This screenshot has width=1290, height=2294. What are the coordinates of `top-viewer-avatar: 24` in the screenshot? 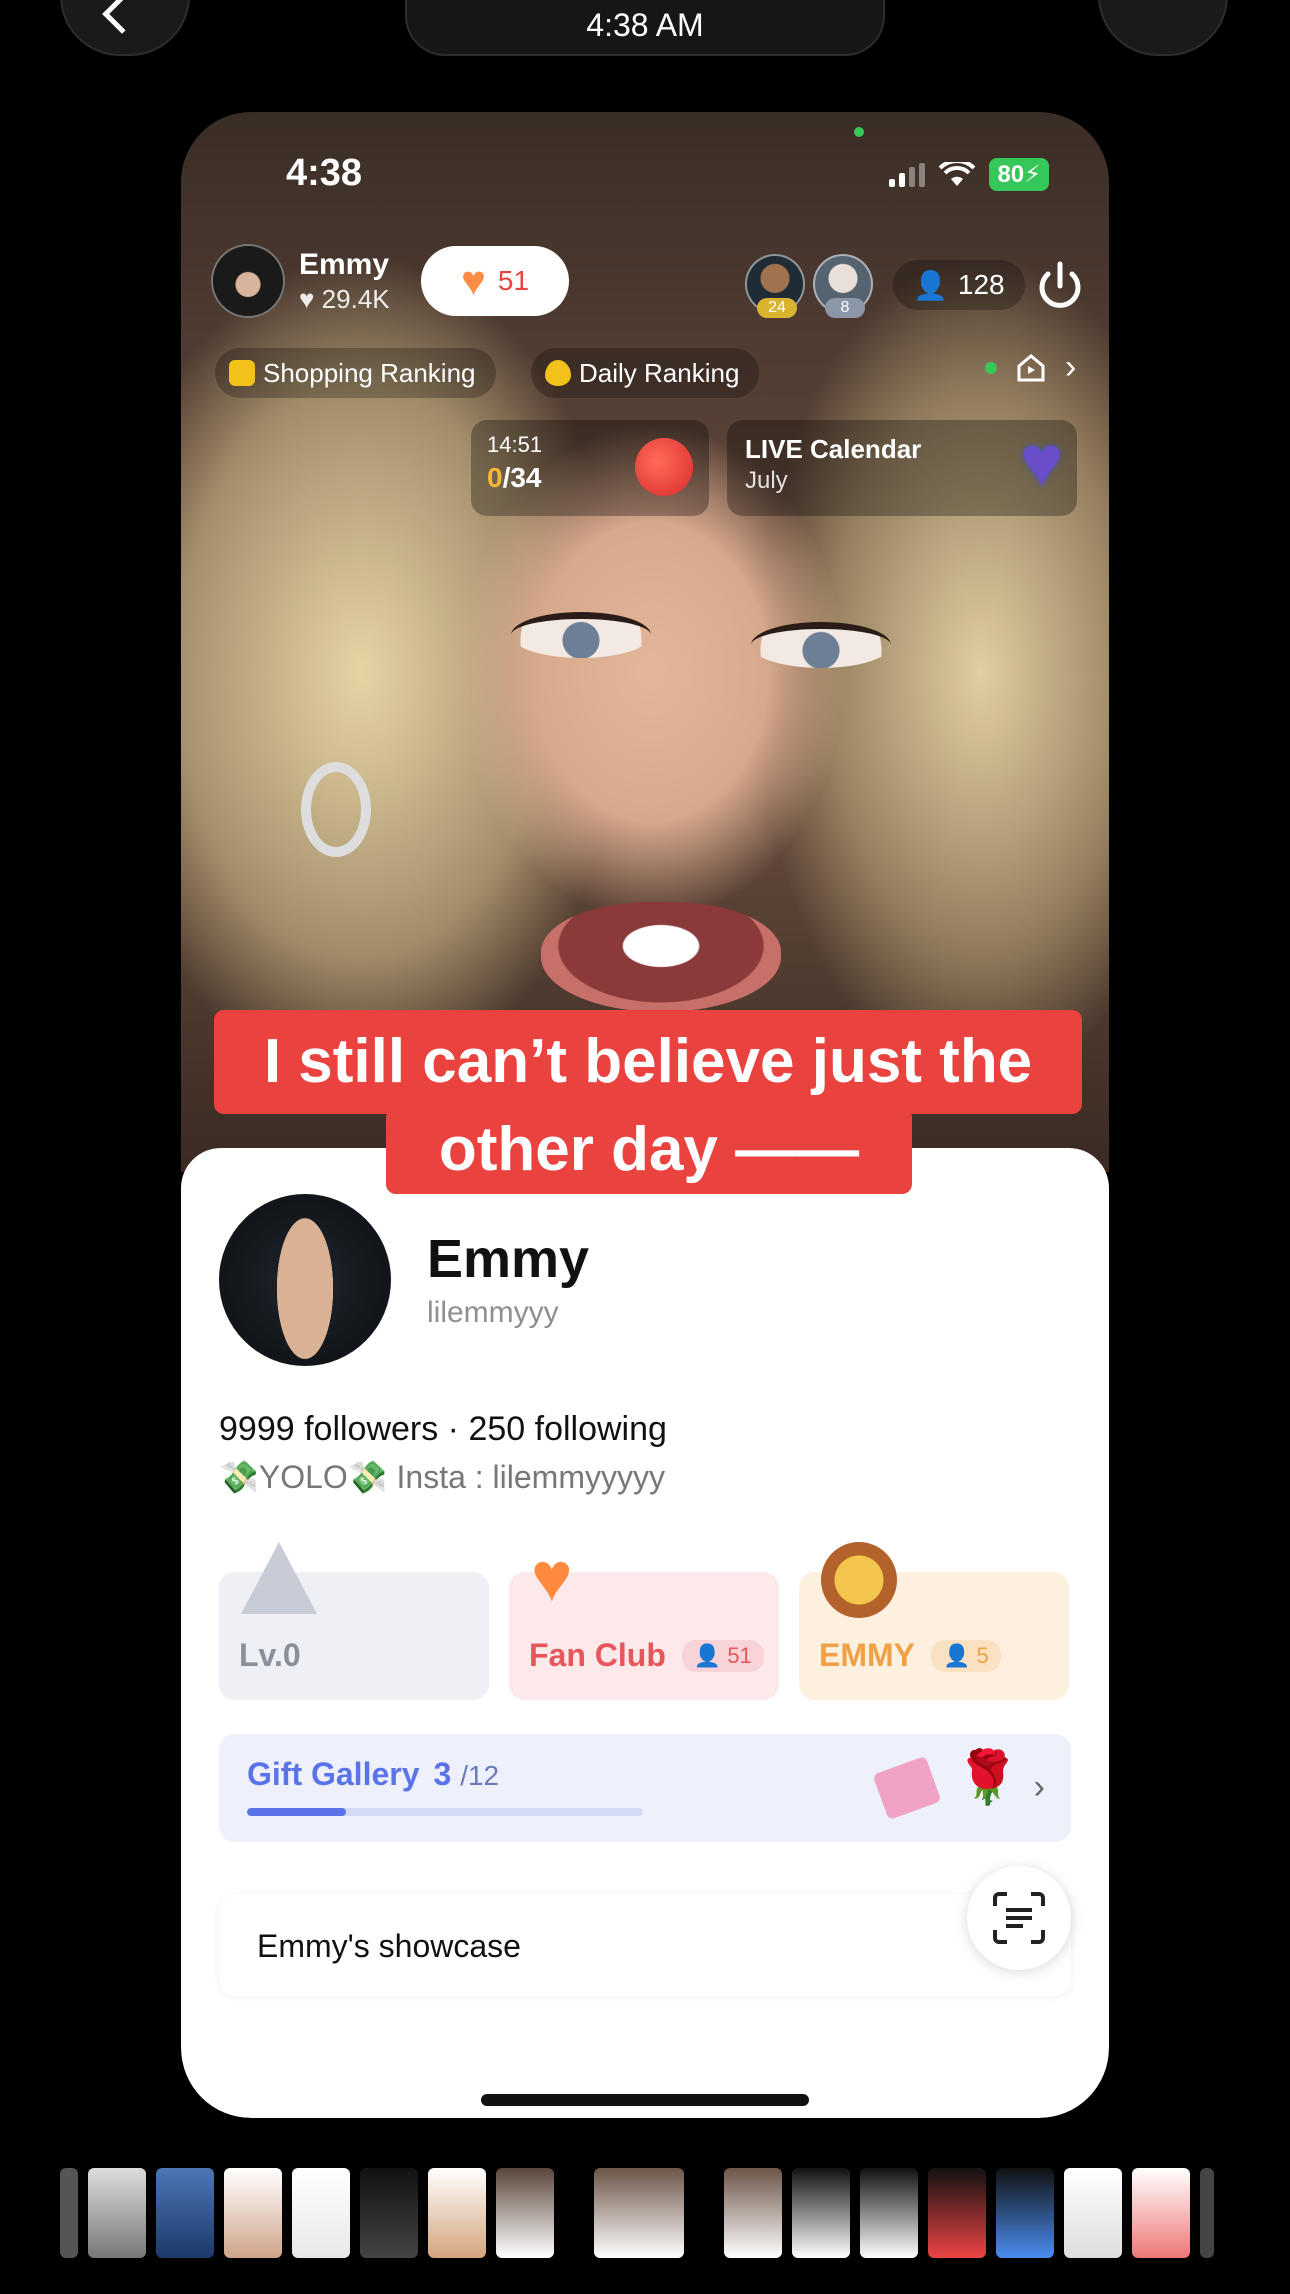 It's located at (775, 286).